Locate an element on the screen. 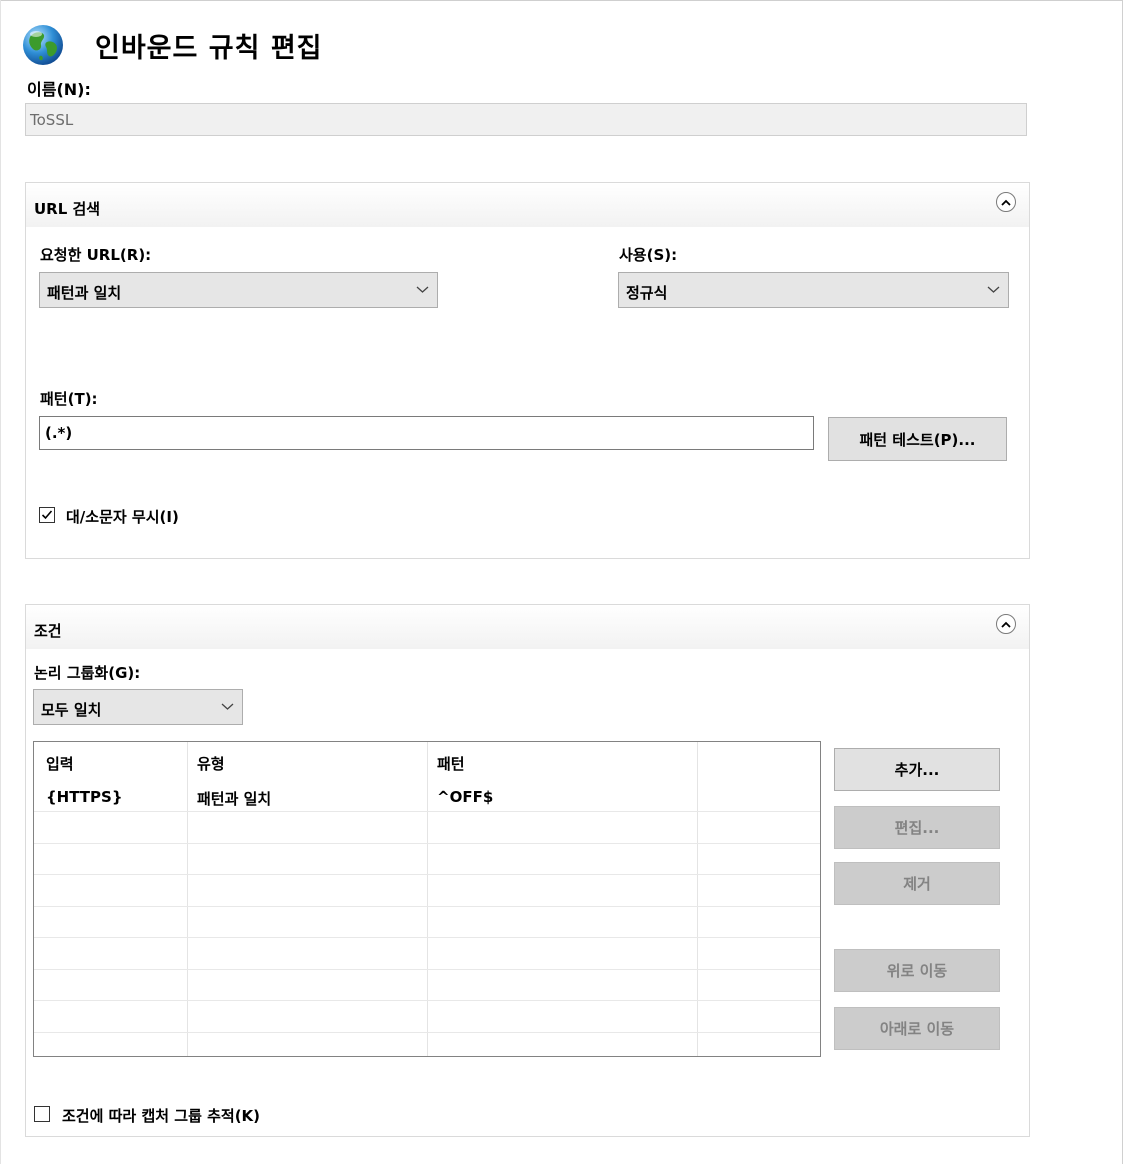  column-header-pattern: 패턴 is located at coordinates (451, 763).